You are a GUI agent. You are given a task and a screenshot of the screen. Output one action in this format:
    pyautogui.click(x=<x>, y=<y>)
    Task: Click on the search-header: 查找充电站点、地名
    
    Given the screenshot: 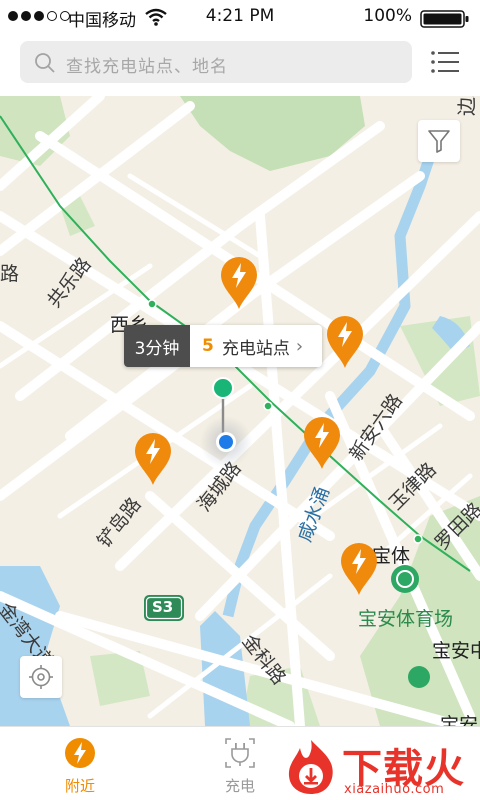 What is the action you would take?
    pyautogui.click(x=240, y=66)
    